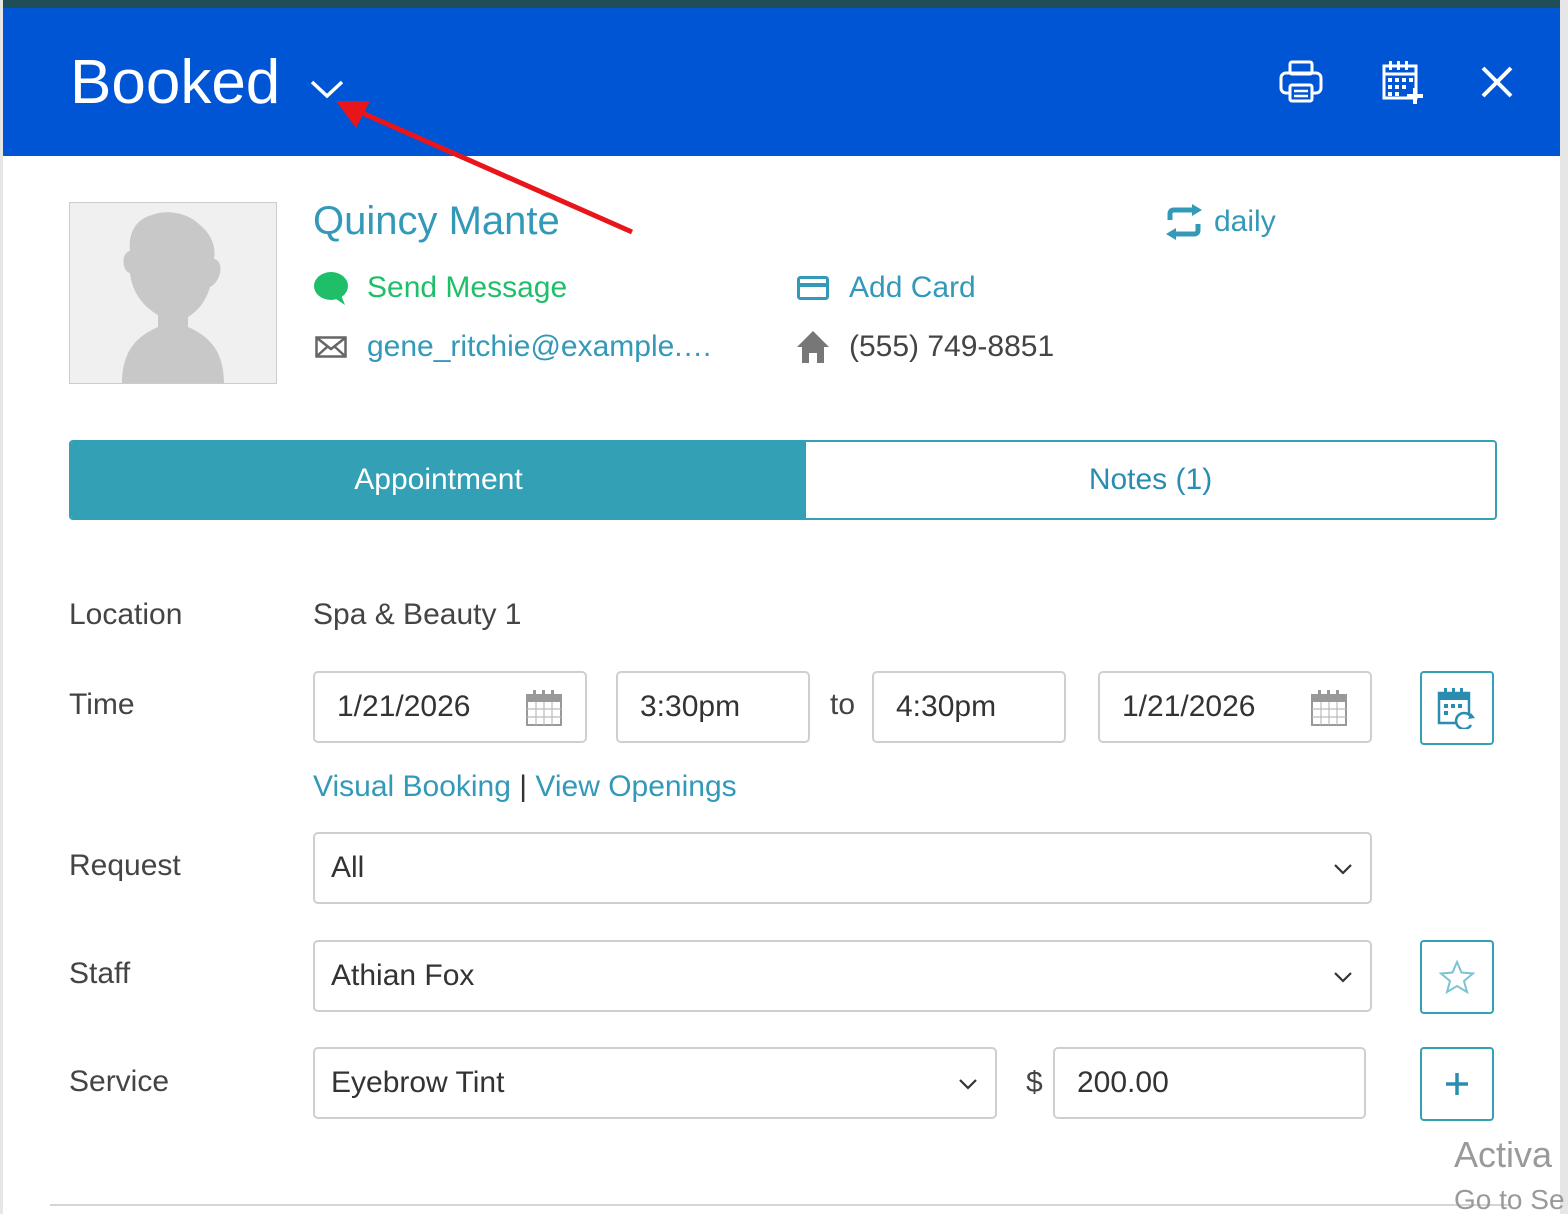  What do you see at coordinates (412, 786) in the screenshot?
I see `visual-booking-link: Visual Booking` at bounding box center [412, 786].